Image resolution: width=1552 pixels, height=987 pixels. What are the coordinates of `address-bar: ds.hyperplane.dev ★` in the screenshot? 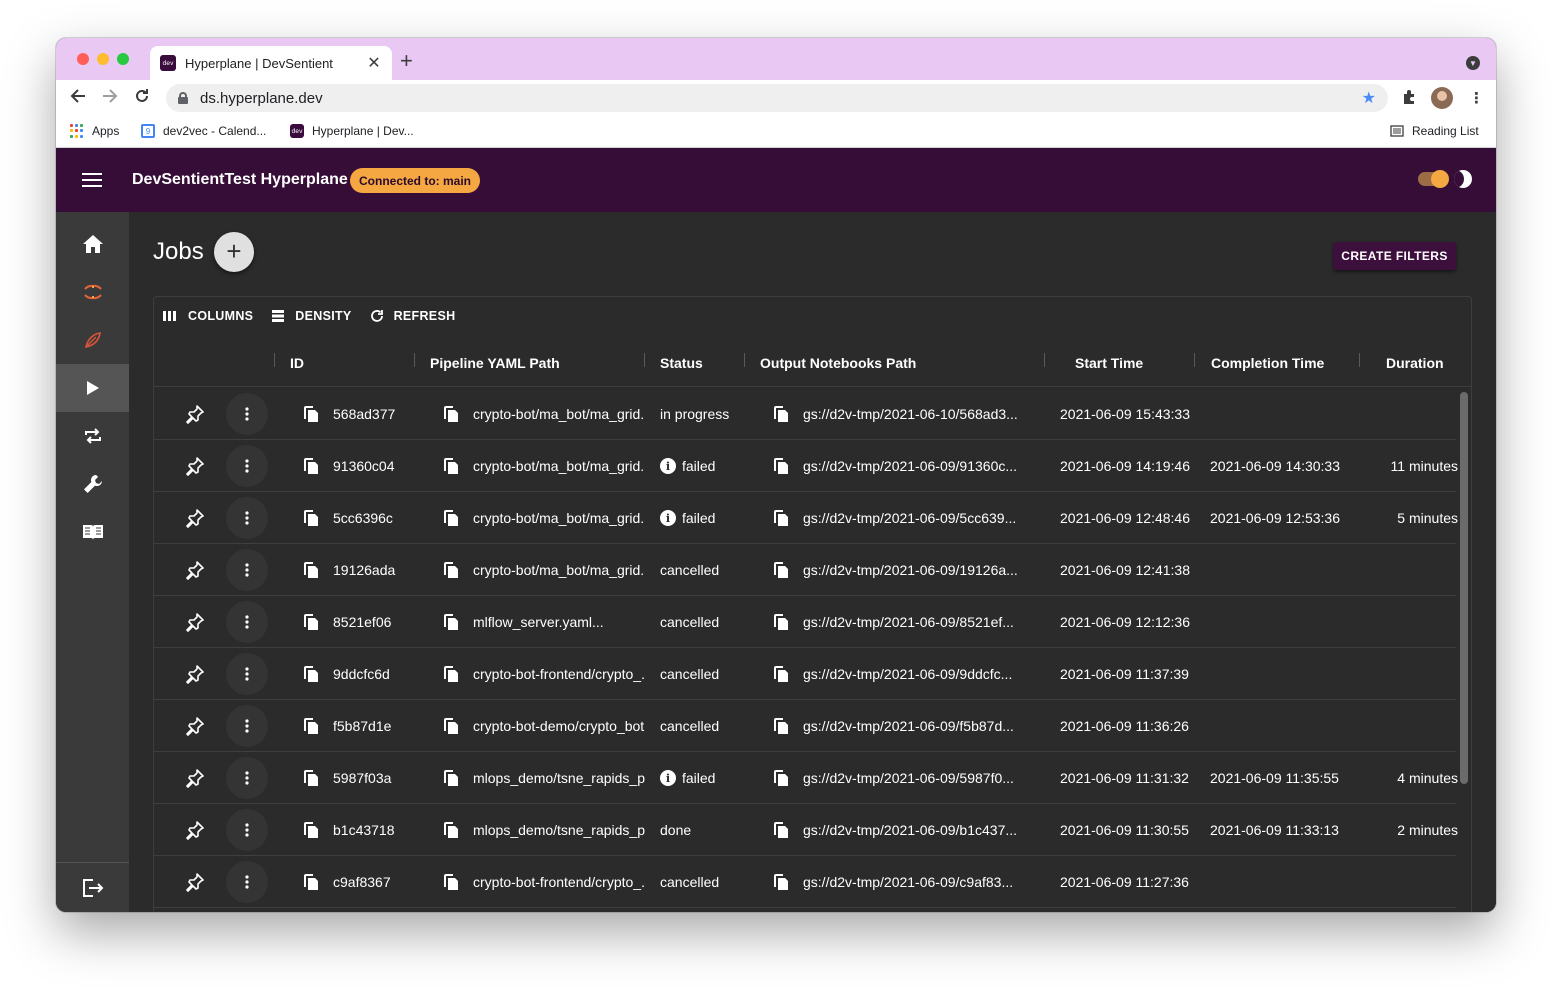 It's located at (777, 98).